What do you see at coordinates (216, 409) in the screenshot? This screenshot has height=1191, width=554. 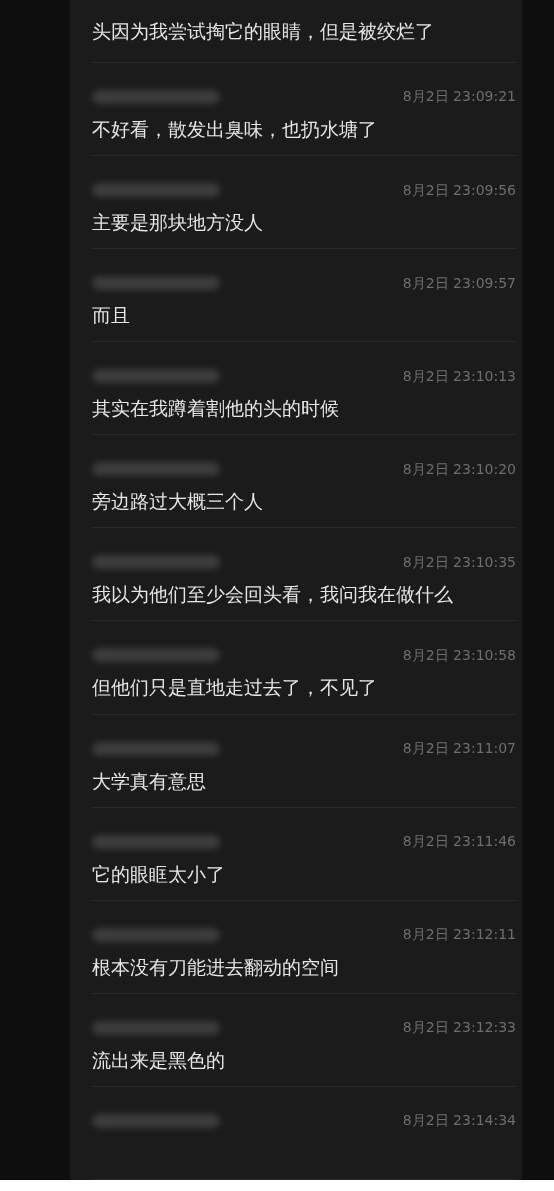 I see `message-text: 其实在我蹲着割他的头的时候` at bounding box center [216, 409].